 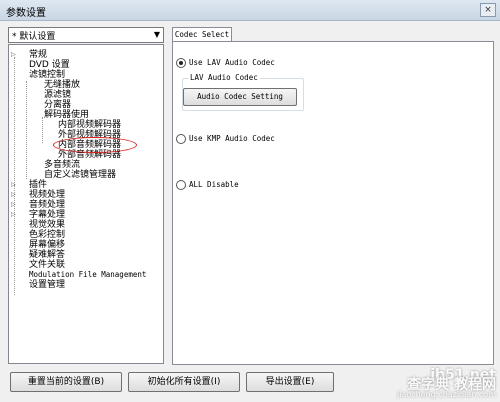 I want to click on tree-item-settings-management: 设置管理, so click(x=47, y=285).